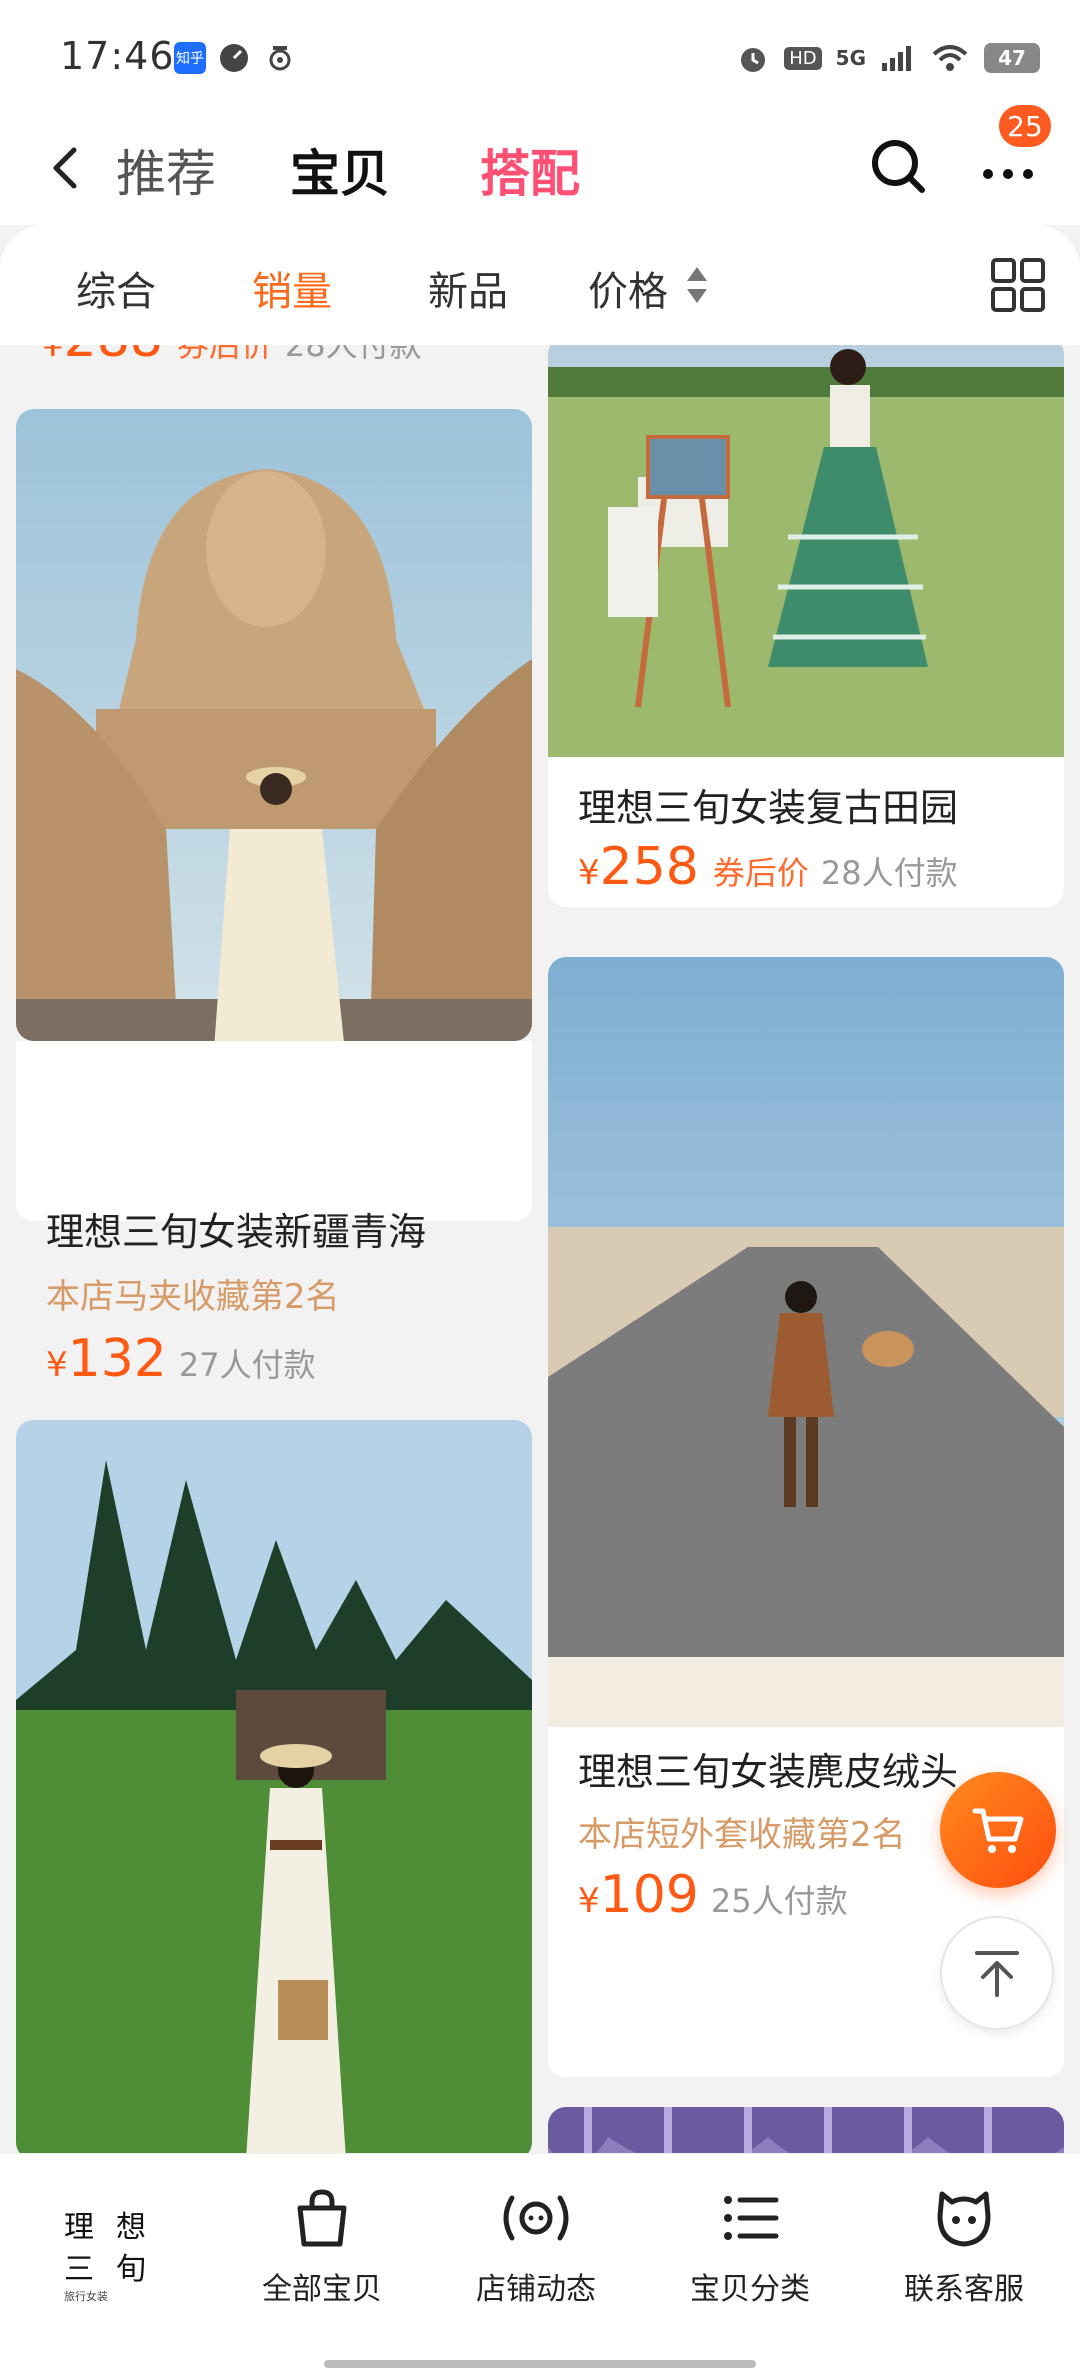 The height and width of the screenshot is (2376, 1080). Describe the element at coordinates (110, 2257) in the screenshot. I see `shop-logo: 理 想 三 旬 旅行女装` at that location.